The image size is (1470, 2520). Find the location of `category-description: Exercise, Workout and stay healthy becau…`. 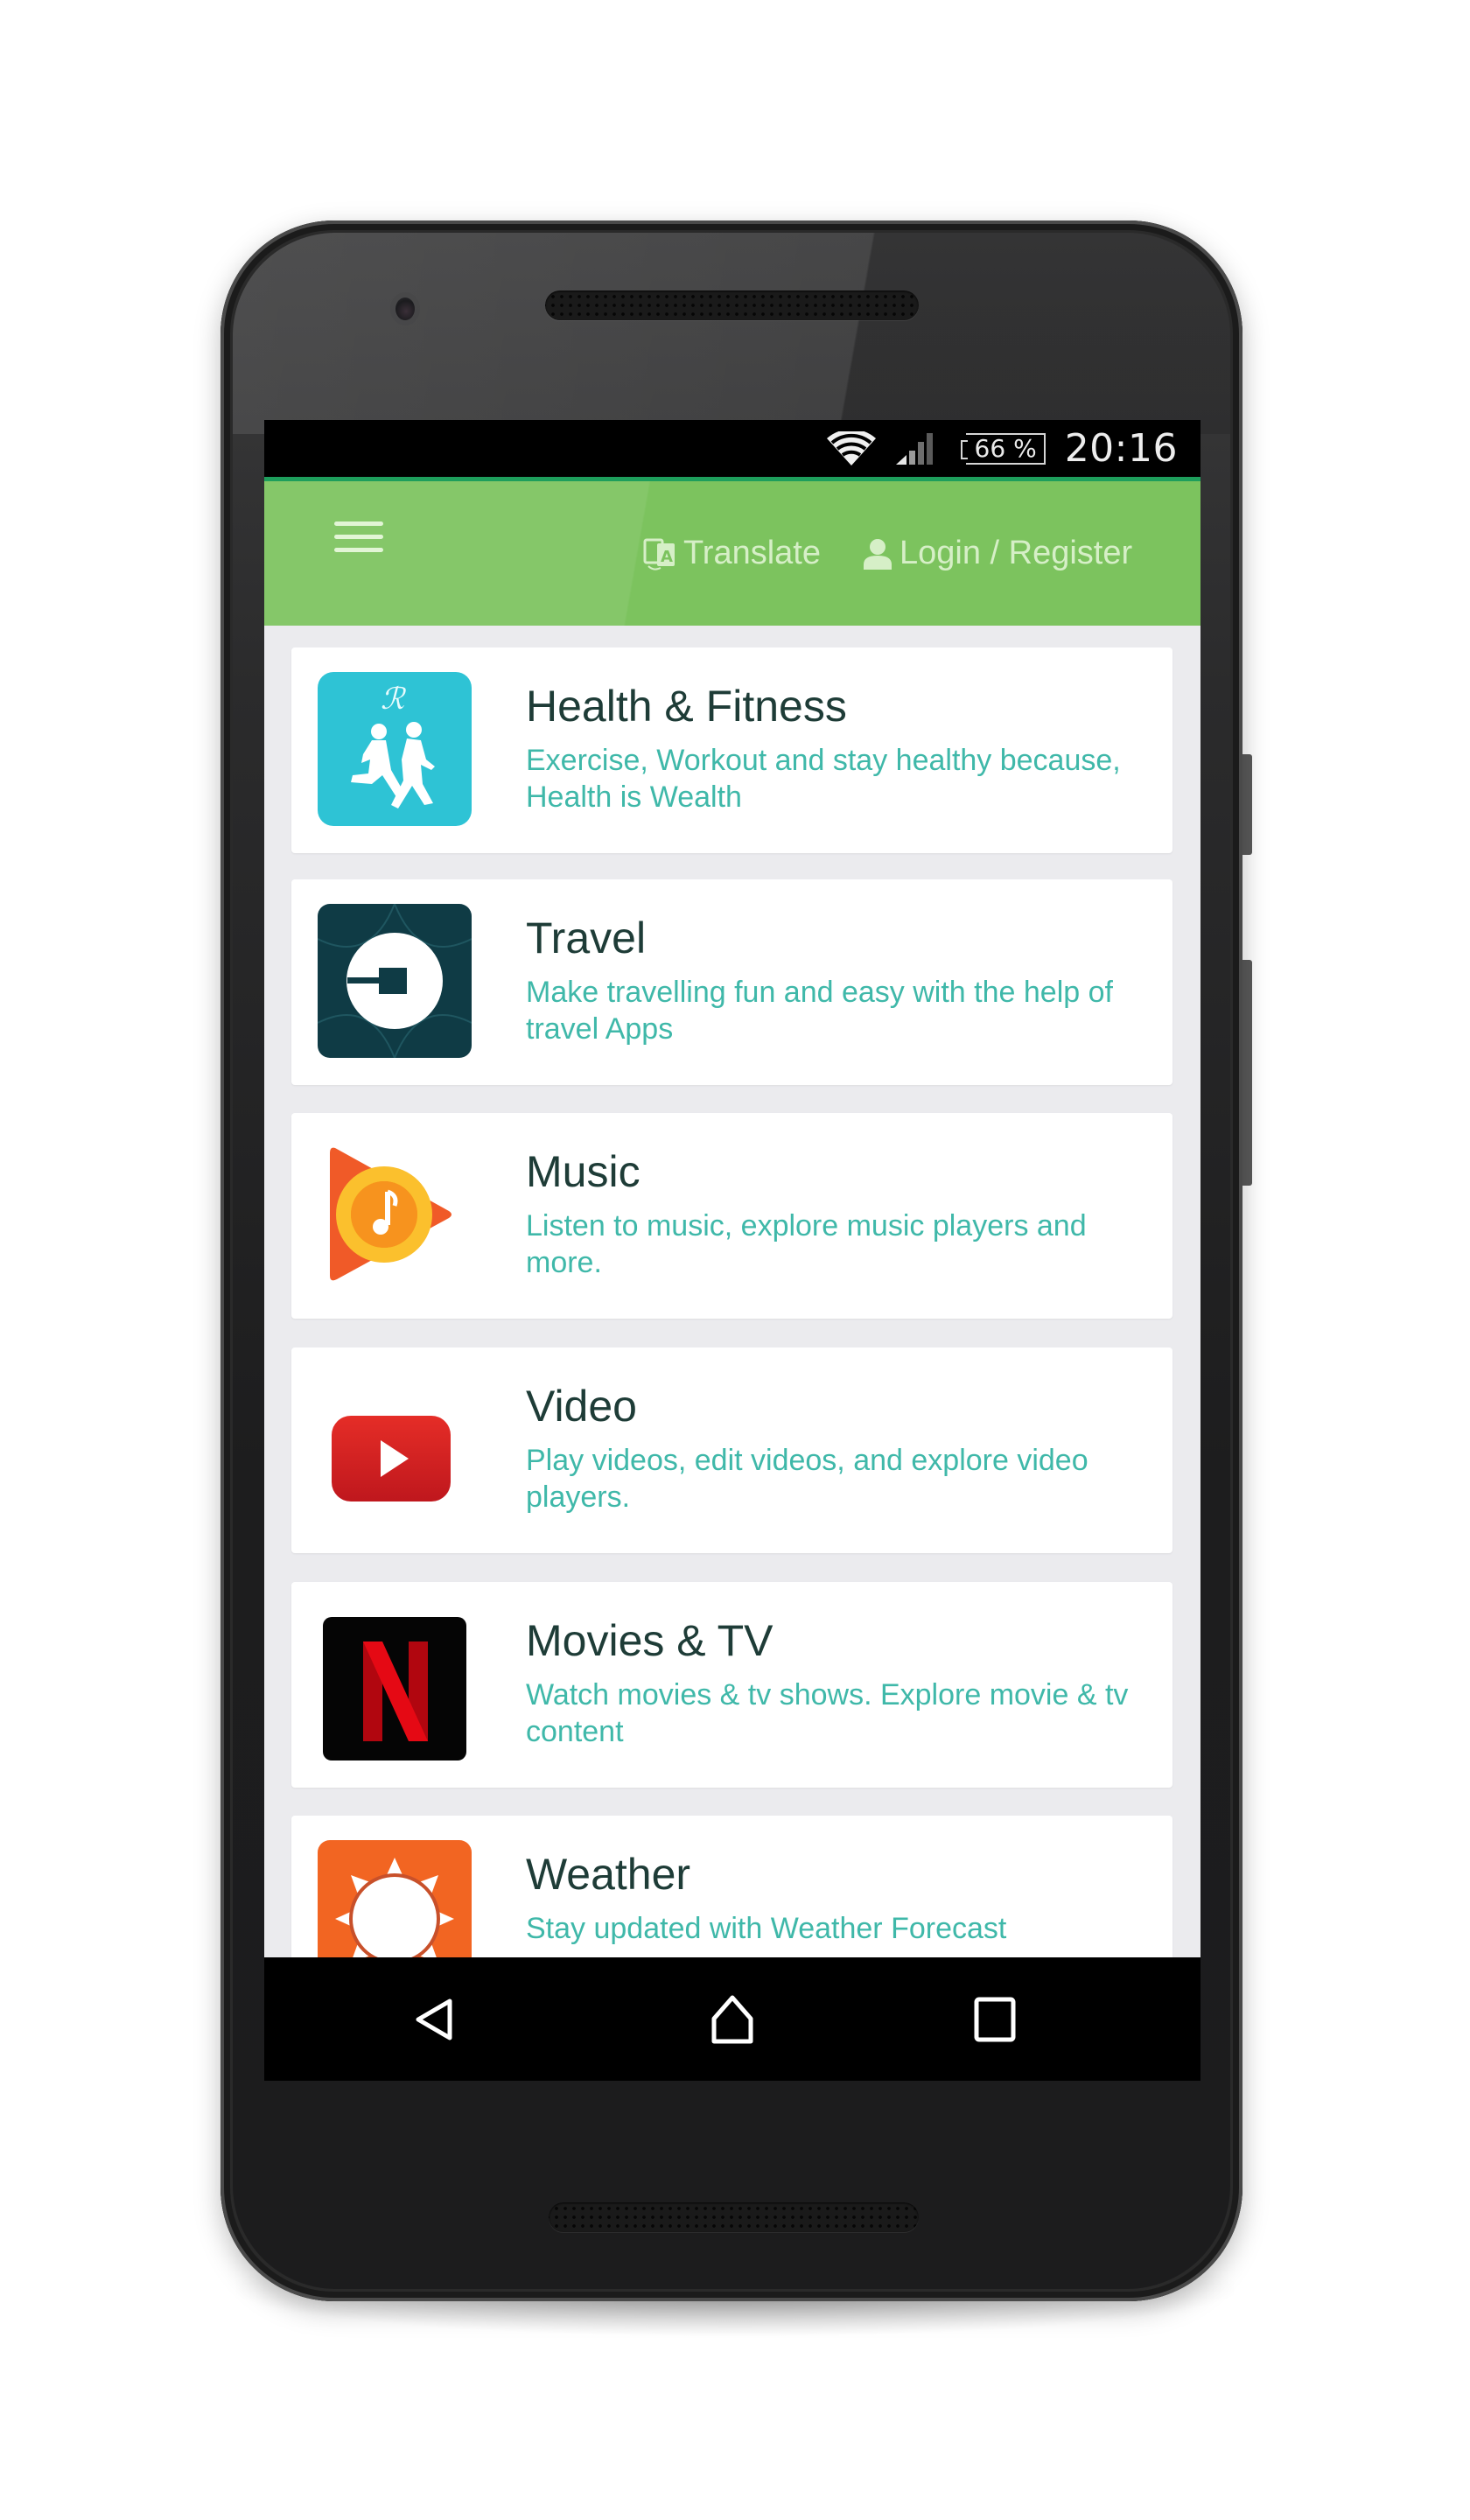

category-description: Exercise, Workout and stay healthy becau… is located at coordinates (823, 779).